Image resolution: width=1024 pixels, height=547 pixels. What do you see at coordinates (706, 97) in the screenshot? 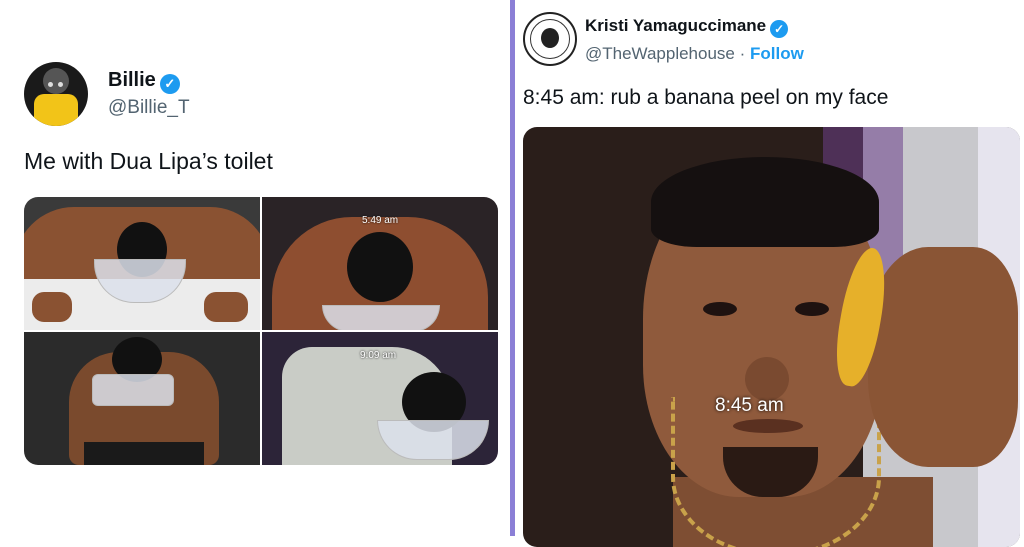
I see `tweet-text: 8:45 am: rub a banana peel on my face` at bounding box center [706, 97].